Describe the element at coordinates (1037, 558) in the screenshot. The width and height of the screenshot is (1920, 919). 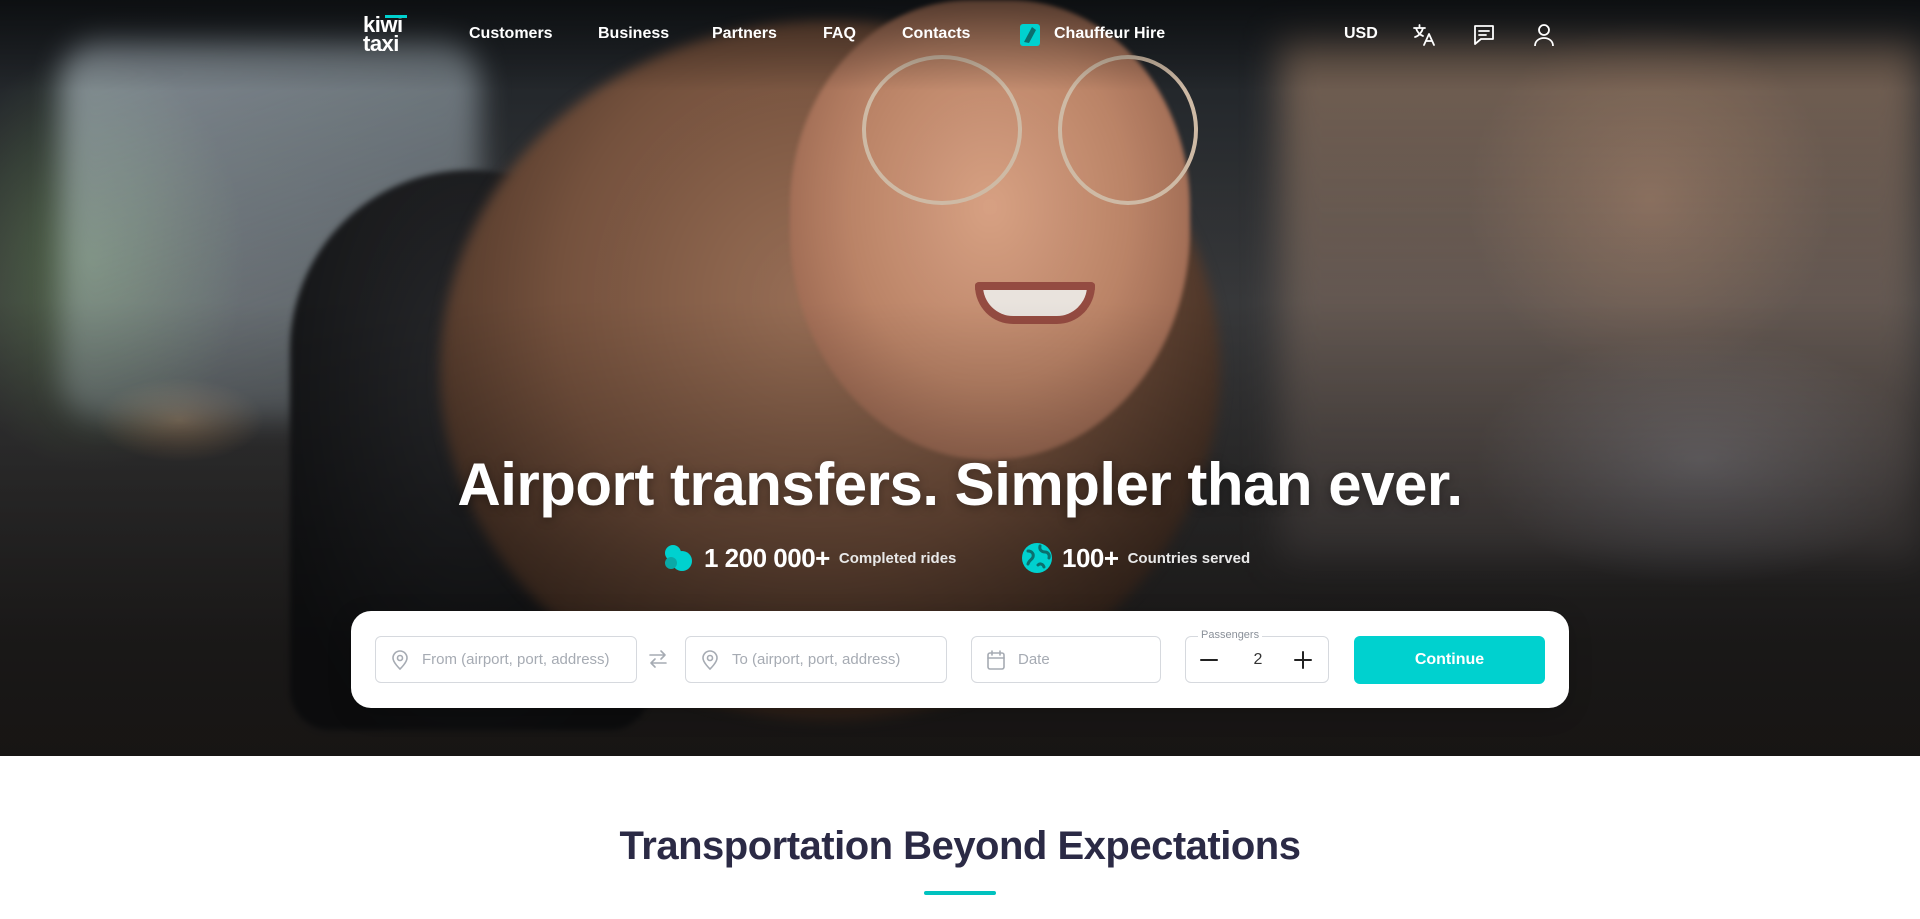
I see `globe-icon` at that location.